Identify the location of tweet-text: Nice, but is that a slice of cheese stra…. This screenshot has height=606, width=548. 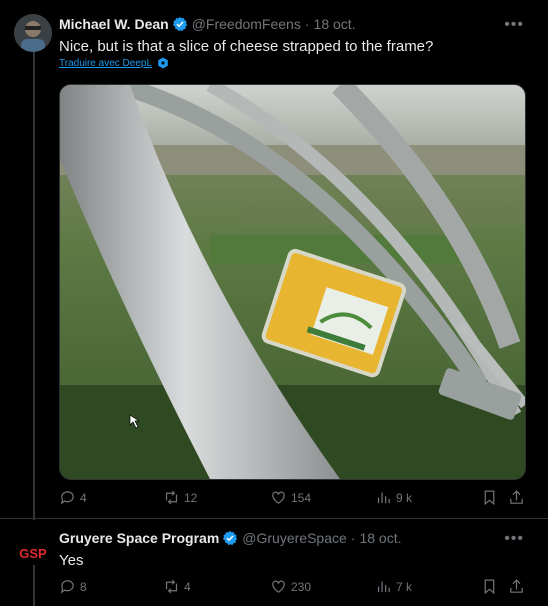
(246, 46).